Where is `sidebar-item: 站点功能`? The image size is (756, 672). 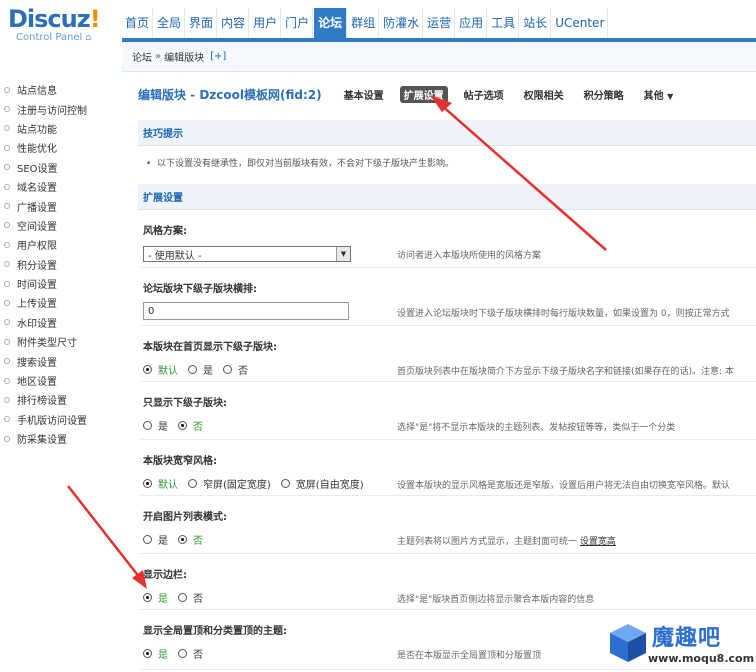 sidebar-item: 站点功能 is located at coordinates (60, 128).